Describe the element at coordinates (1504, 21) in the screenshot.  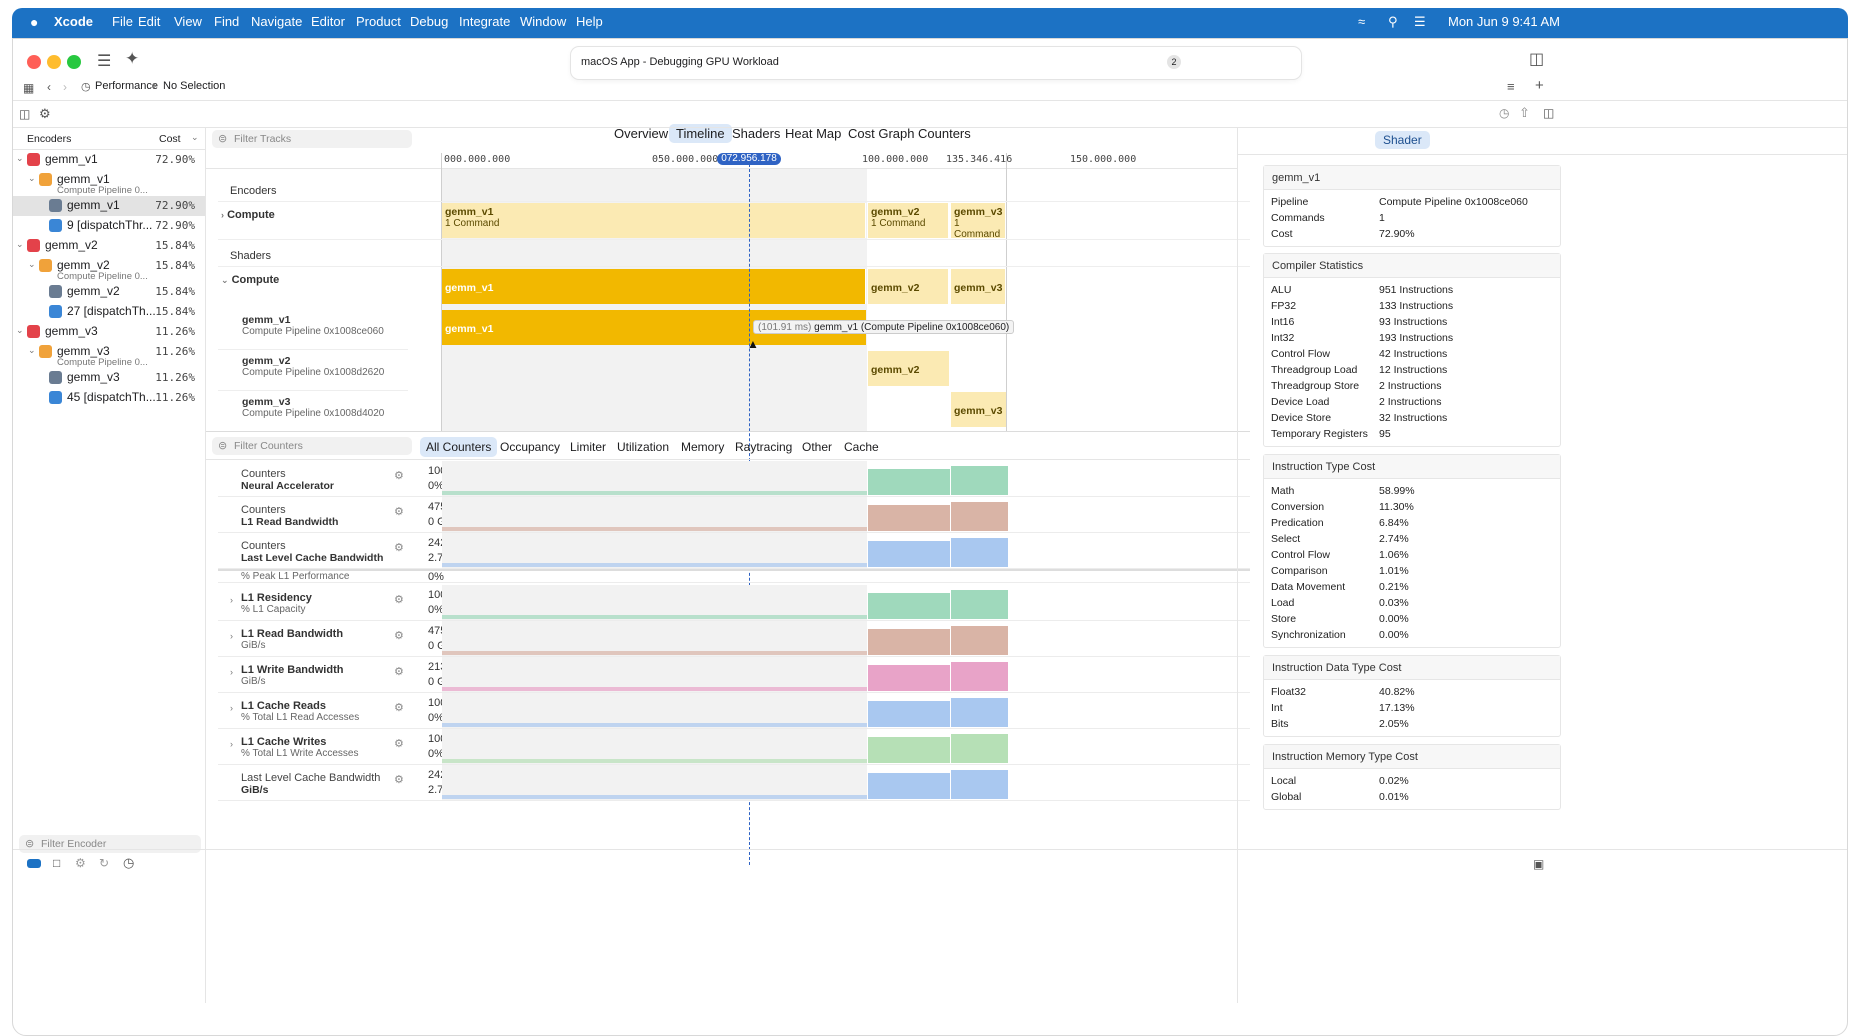
I see `menu-clock: Mon Jun 9 9:41 AM` at that location.